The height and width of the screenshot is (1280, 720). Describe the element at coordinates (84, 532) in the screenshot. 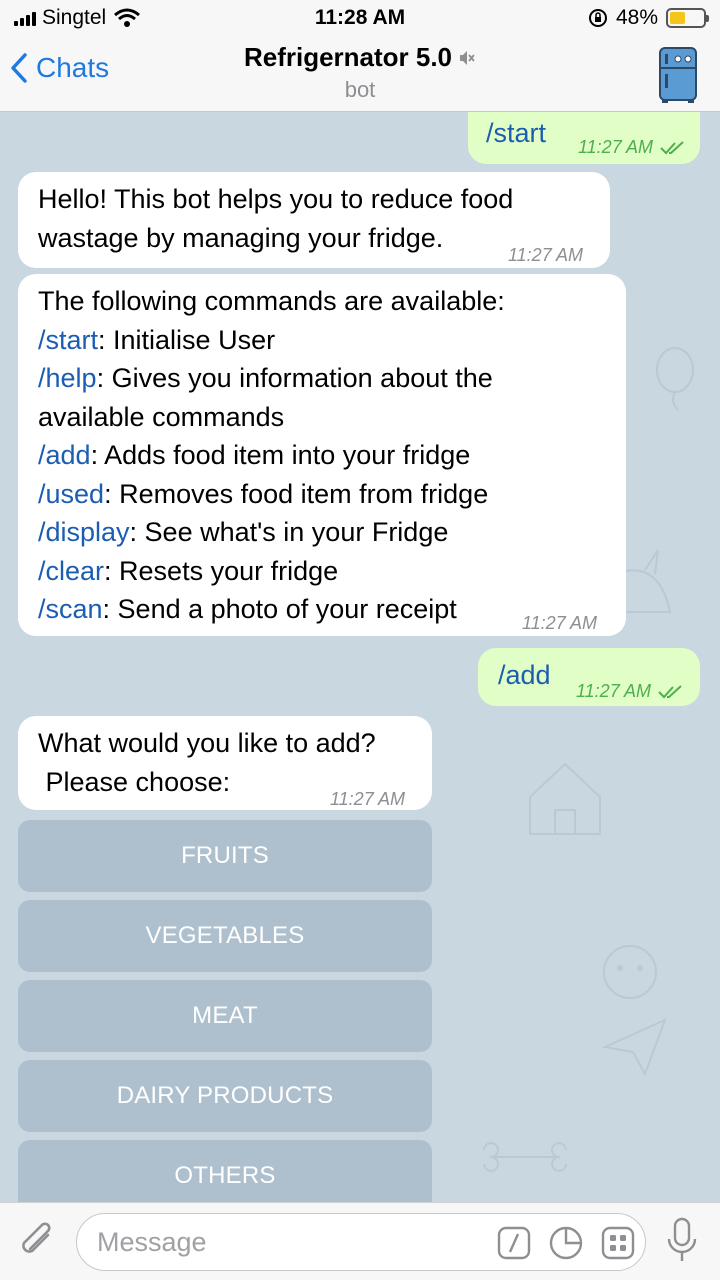

I see `command-link: /display` at that location.